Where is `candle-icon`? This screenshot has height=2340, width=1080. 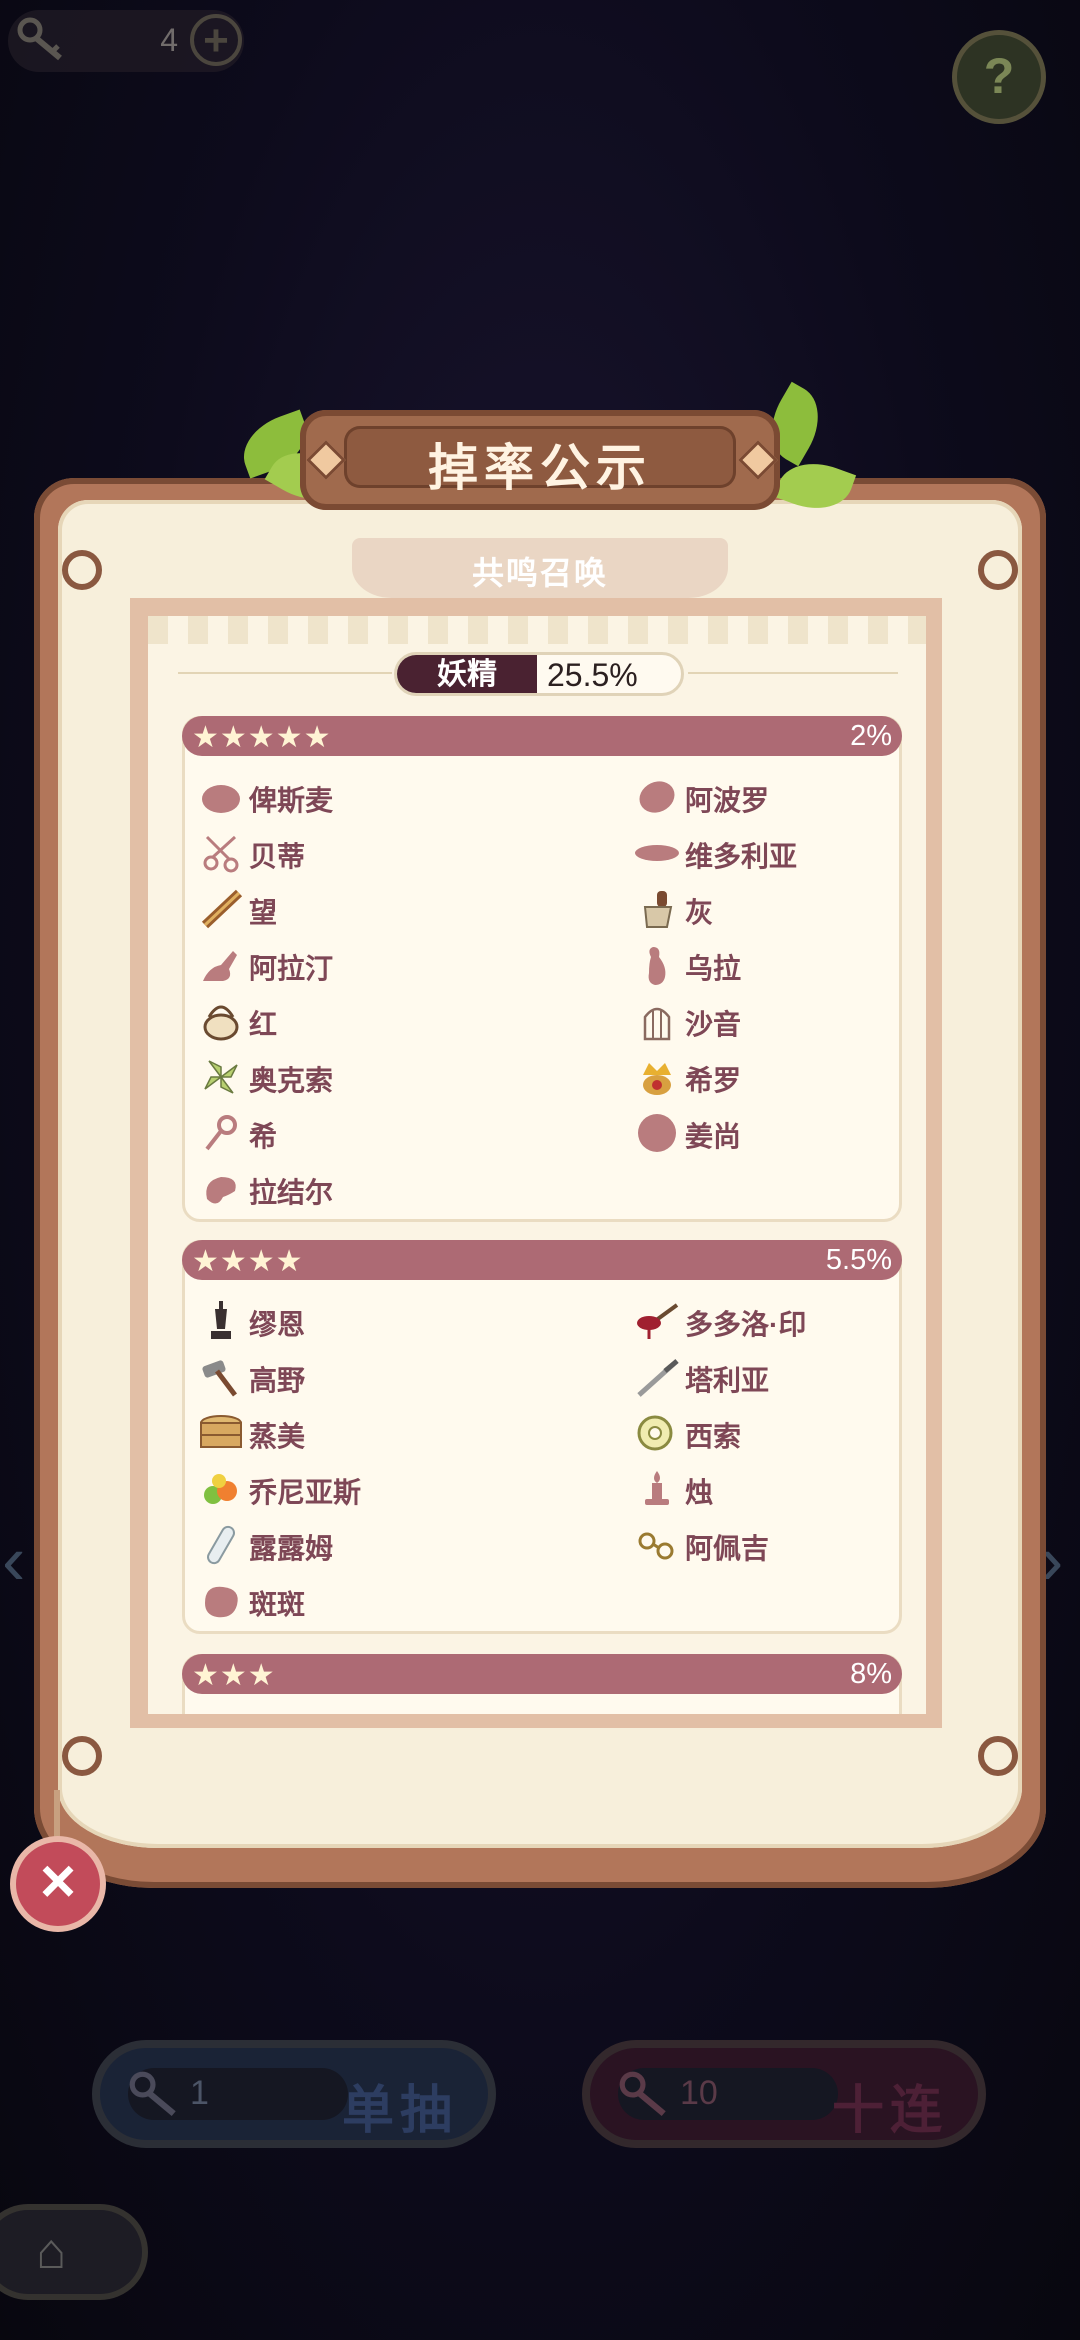
candle-icon is located at coordinates (657, 1488).